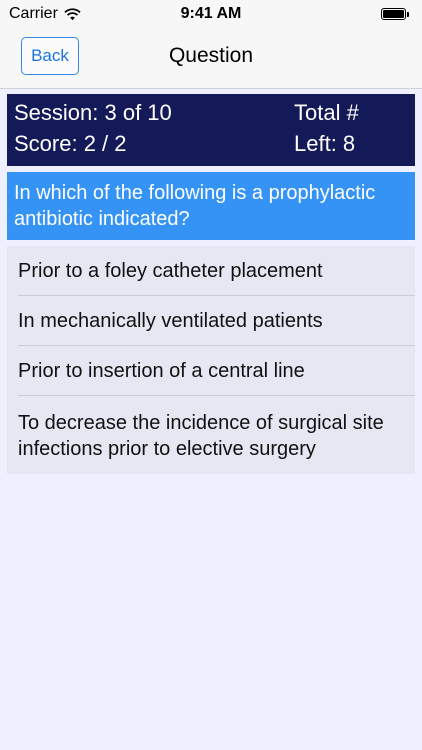 The width and height of the screenshot is (422, 750). What do you see at coordinates (70, 143) in the screenshot?
I see `score-label: Score: 2 / 2` at bounding box center [70, 143].